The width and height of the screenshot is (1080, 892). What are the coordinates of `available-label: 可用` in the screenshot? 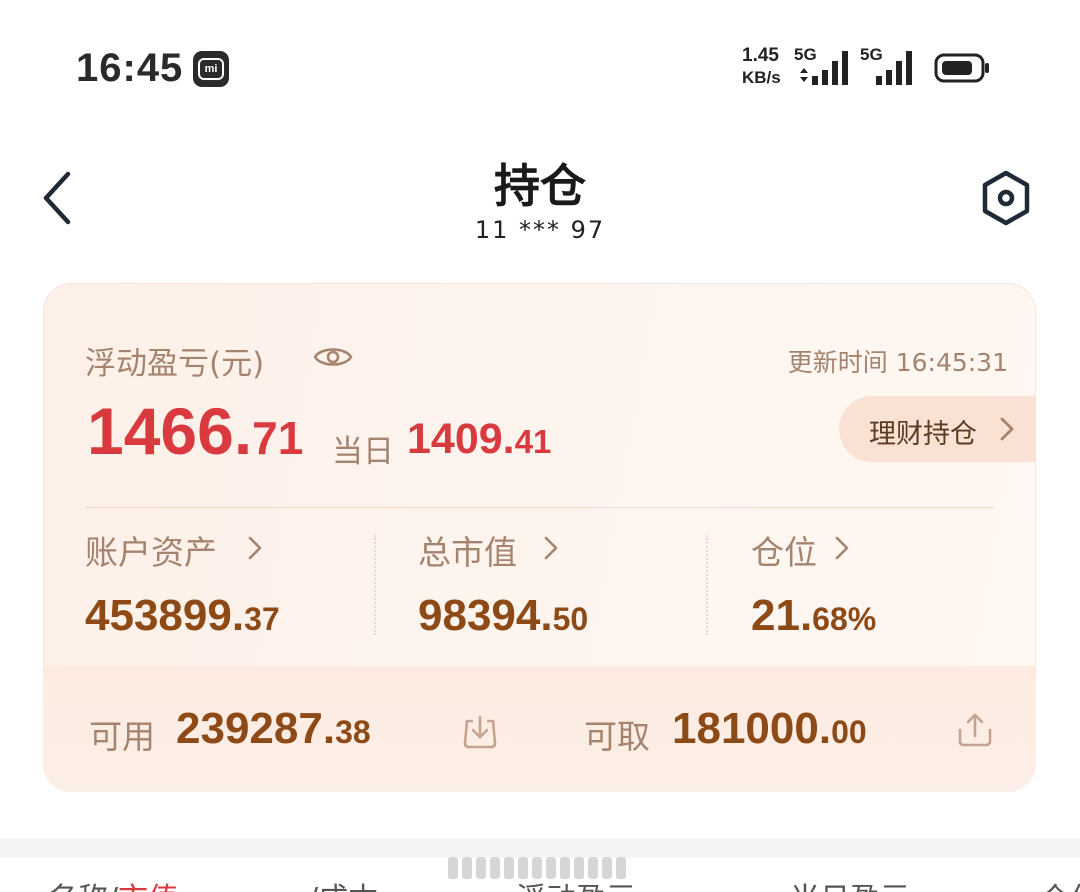 It's located at (122, 736).